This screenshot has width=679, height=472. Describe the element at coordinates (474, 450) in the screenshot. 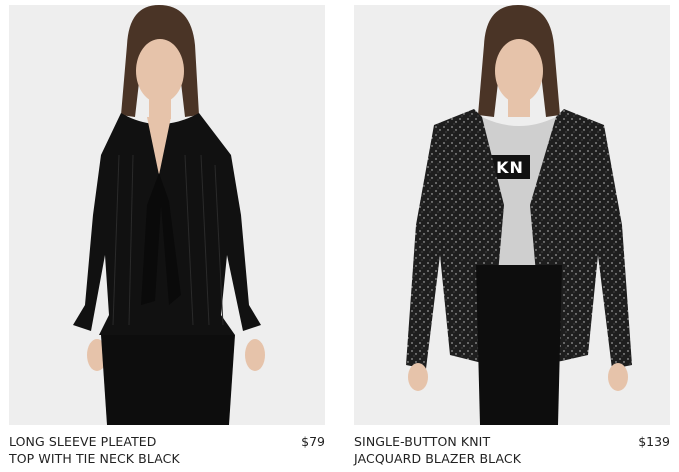

I see `product-name: SINGLE-BUTTON KNIT JACQUARD BLAZER BLACK` at that location.